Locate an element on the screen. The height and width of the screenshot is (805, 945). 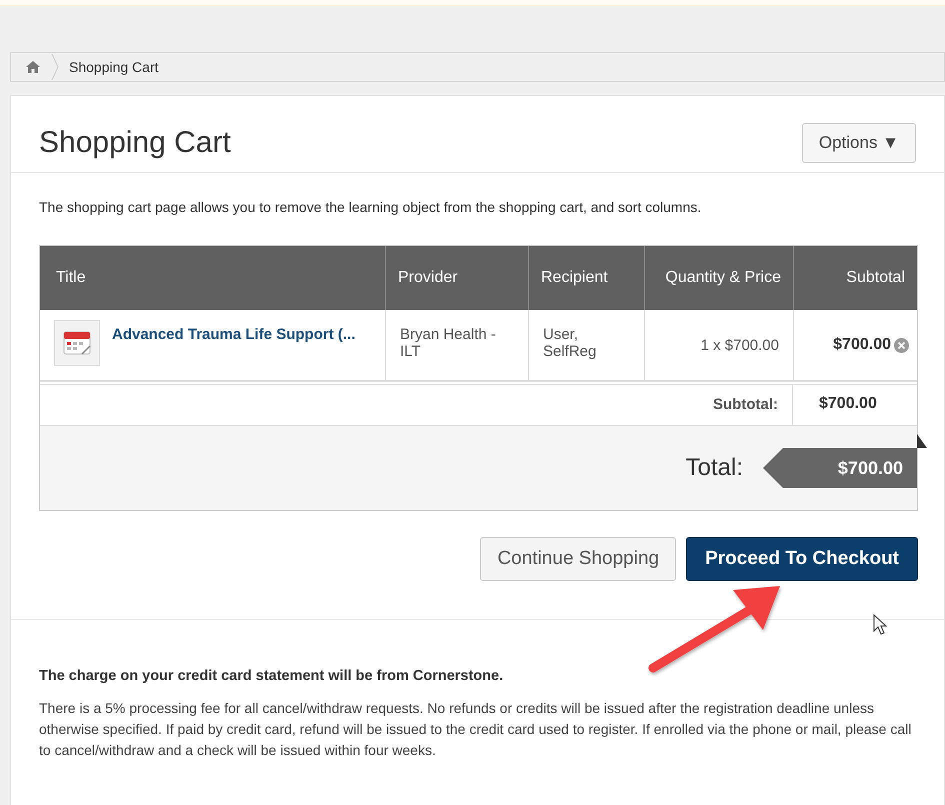
page-title: Shopping Cart is located at coordinates (135, 143).